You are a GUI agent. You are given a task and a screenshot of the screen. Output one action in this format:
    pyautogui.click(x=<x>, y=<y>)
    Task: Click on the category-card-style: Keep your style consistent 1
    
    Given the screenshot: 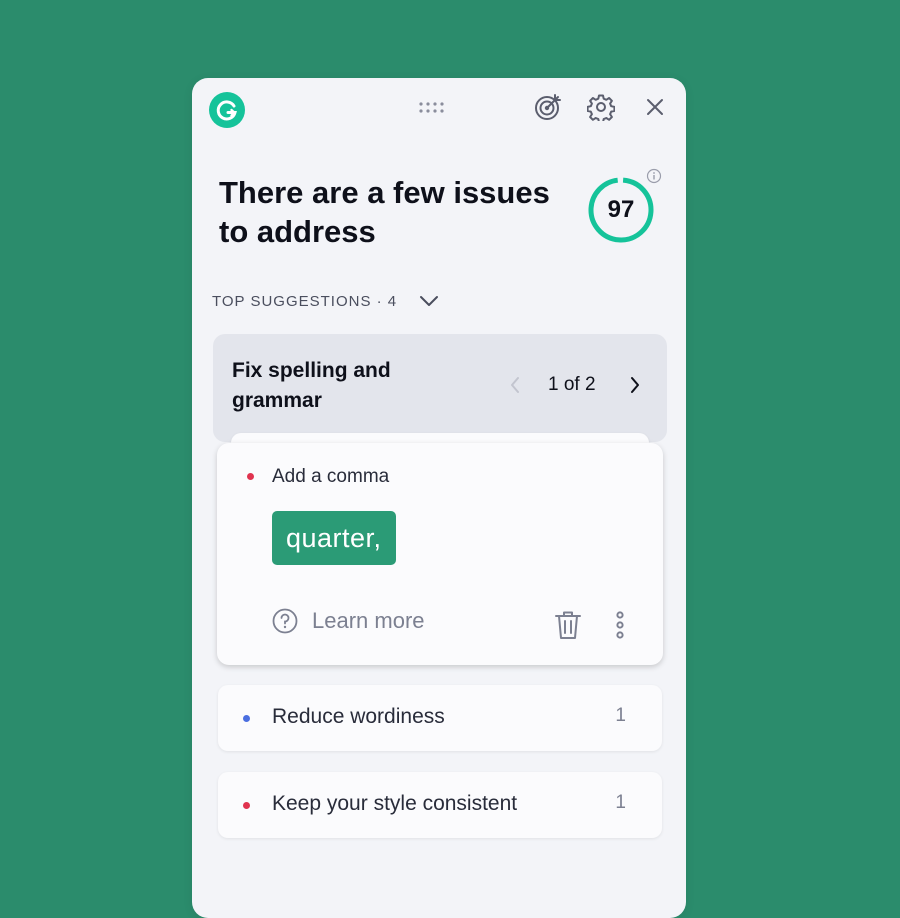 What is the action you would take?
    pyautogui.click(x=440, y=805)
    